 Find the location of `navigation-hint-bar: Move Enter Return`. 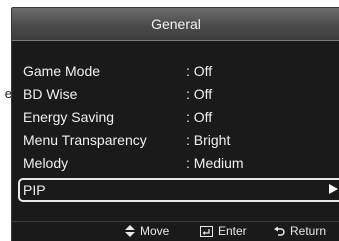

navigation-hint-bar: Move Enter Return is located at coordinates (175, 231).